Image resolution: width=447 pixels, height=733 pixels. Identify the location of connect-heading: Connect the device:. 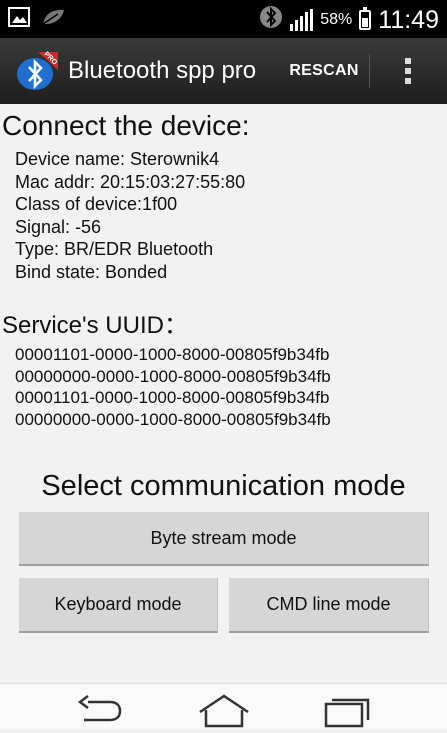
(126, 125).